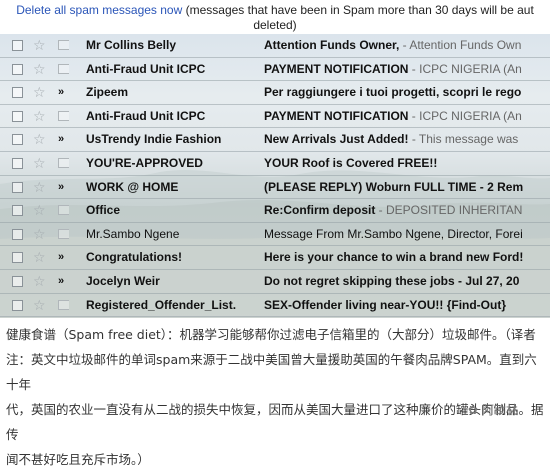  I want to click on email-sender: UsTrendy Indie Fashion, so click(154, 139).